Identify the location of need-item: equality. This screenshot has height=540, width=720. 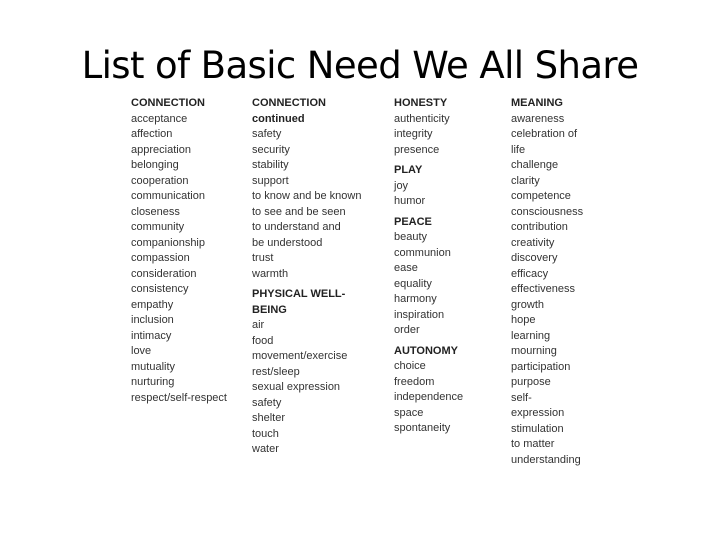
(413, 283).